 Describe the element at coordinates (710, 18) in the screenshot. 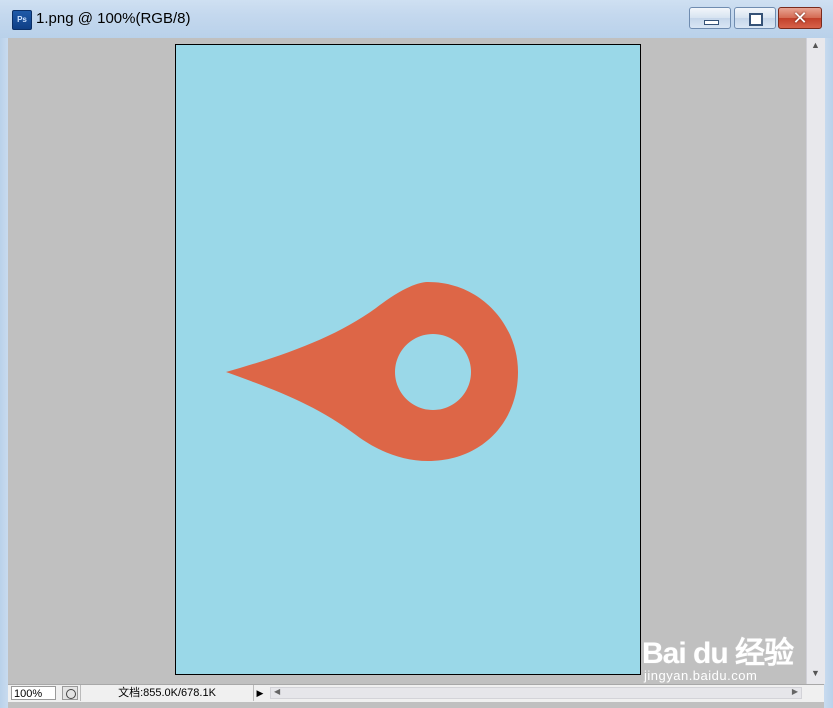

I see `minimize-button` at that location.